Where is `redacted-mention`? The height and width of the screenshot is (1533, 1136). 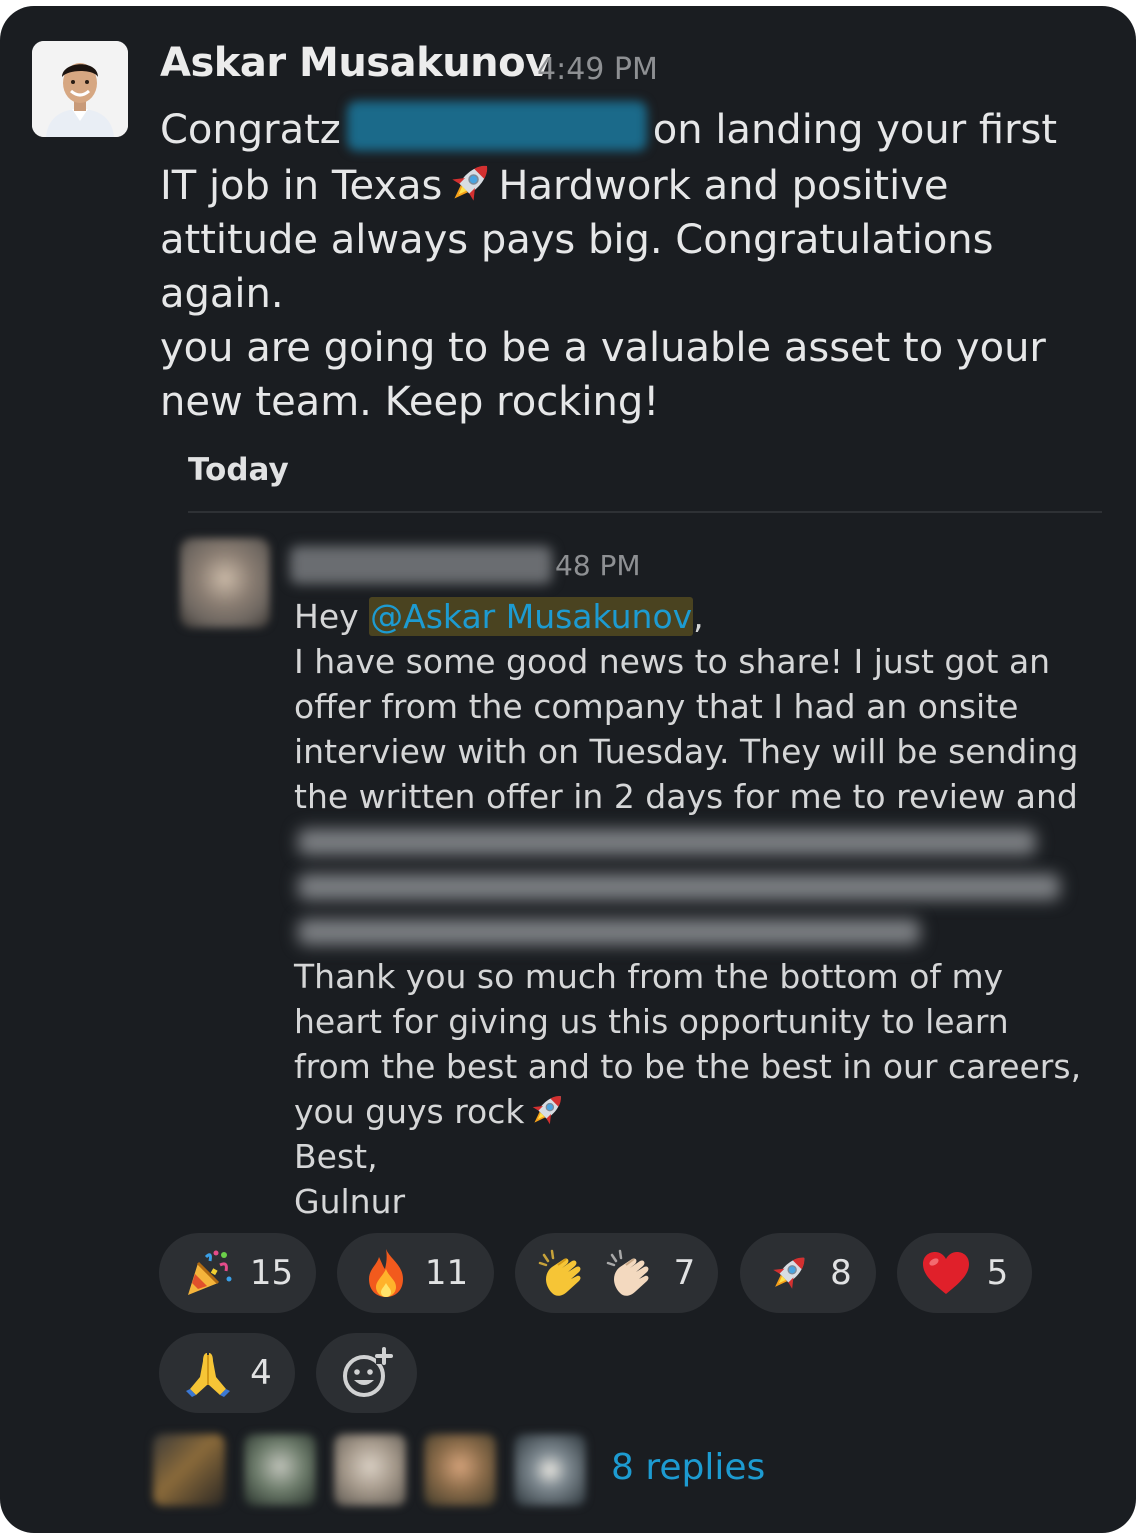
redacted-mention is located at coordinates (496, 126).